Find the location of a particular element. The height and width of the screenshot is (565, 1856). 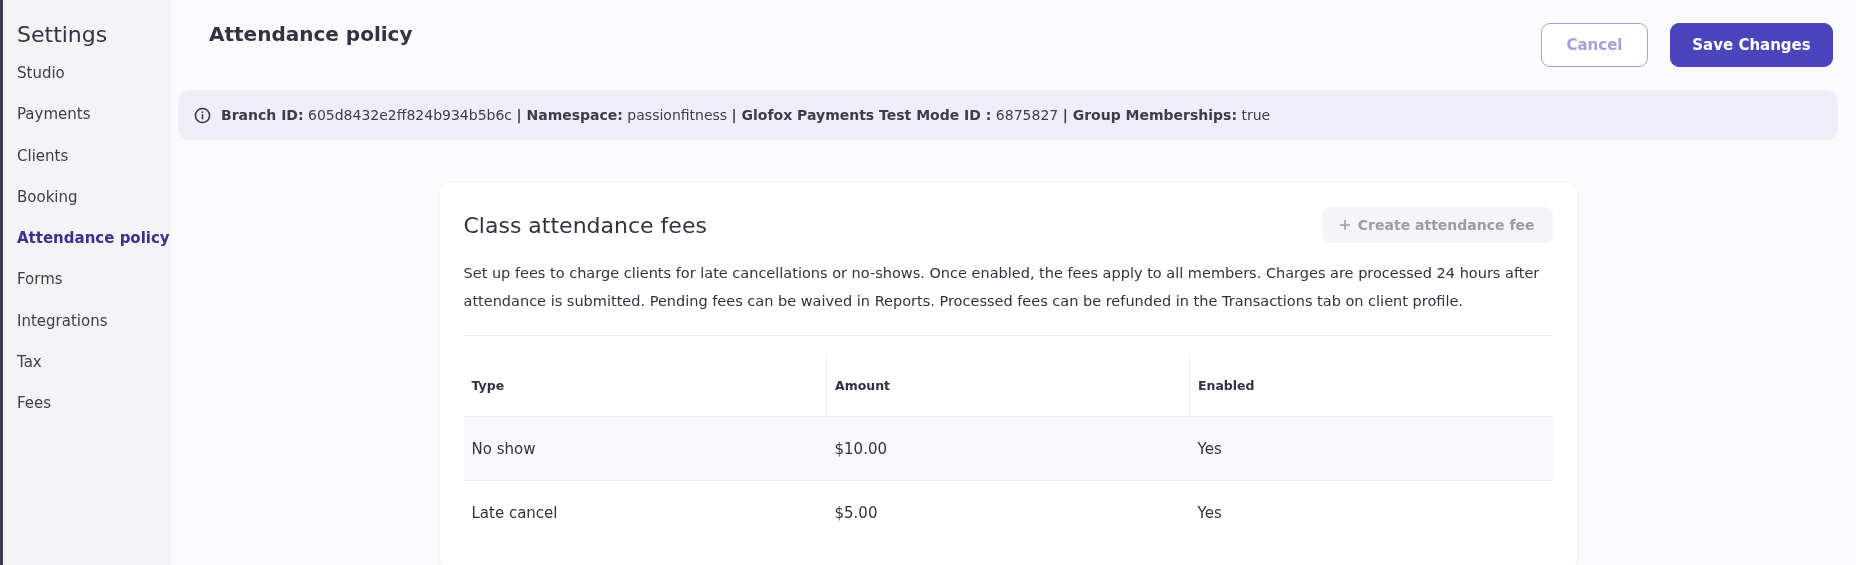

sidebar-item: Integrations is located at coordinates (93, 321).